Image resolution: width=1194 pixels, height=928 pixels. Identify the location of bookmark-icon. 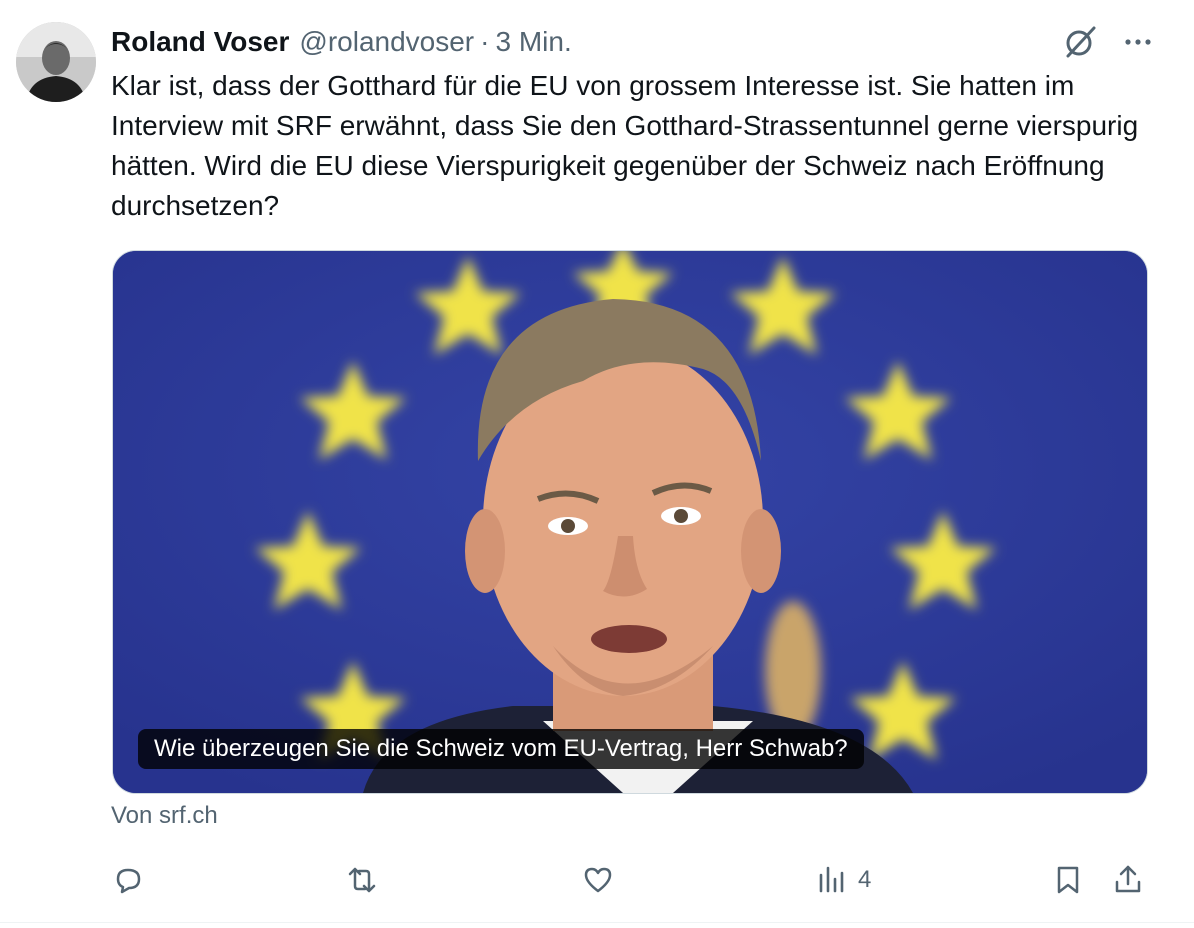
(1068, 880).